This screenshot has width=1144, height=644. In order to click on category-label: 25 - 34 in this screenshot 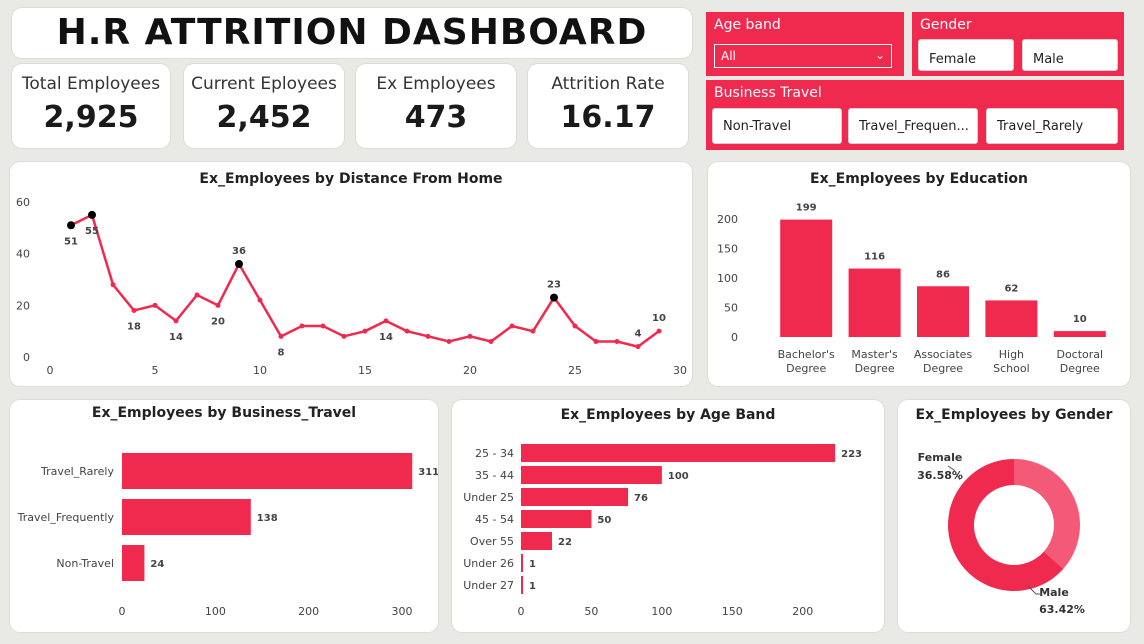, I will do `click(494, 453)`.